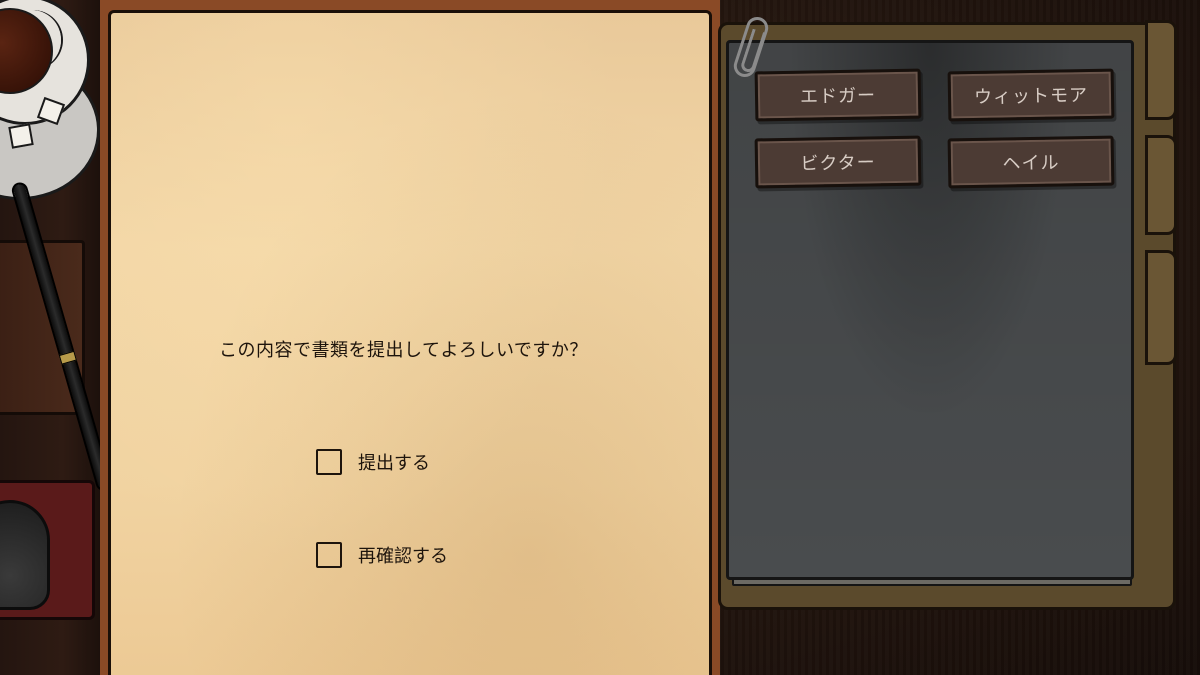 The image size is (1200, 675). What do you see at coordinates (67, 357) in the screenshot?
I see `pen-band` at bounding box center [67, 357].